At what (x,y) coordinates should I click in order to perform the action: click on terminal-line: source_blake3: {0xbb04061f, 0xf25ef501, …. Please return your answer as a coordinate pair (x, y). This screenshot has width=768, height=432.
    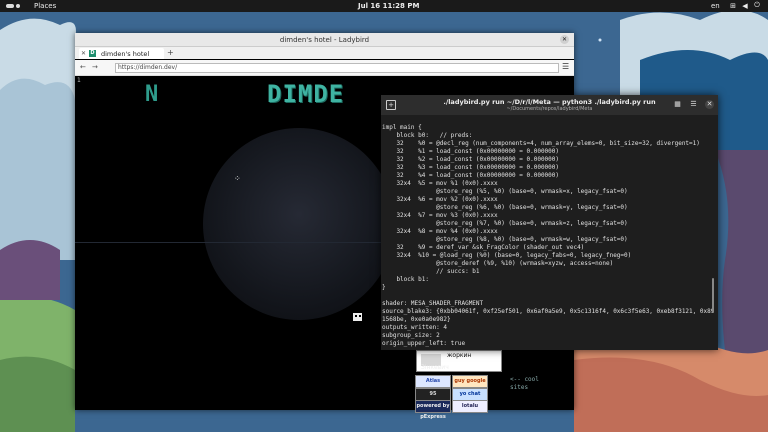
    Looking at the image, I should click on (548, 311).